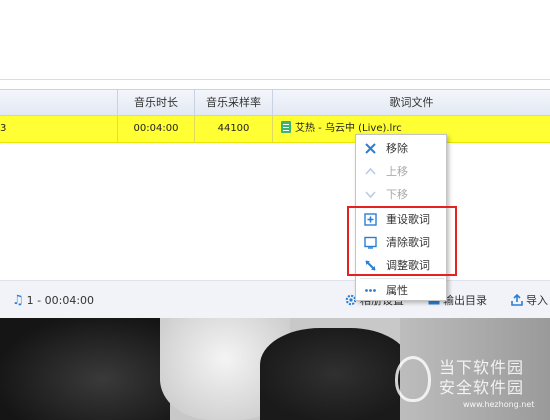 This screenshot has width=550, height=420. Describe the element at coordinates (60, 300) in the screenshot. I see `status-count-time-text: 1 - 00:04:00` at that location.